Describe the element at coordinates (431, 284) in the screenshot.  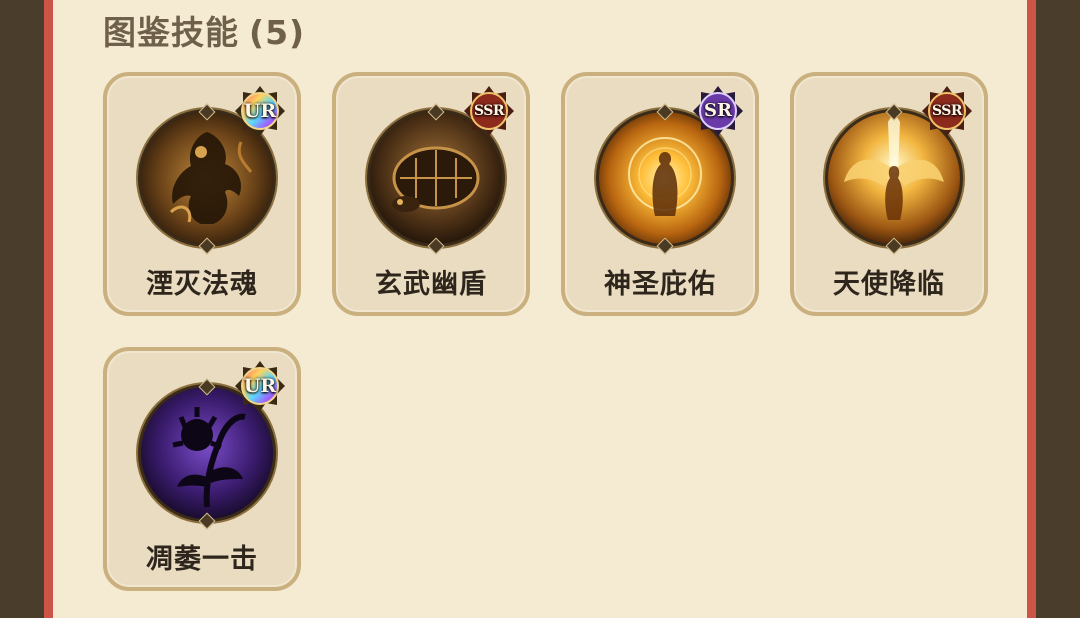
I see `skill-name: 玄武幽盾` at that location.